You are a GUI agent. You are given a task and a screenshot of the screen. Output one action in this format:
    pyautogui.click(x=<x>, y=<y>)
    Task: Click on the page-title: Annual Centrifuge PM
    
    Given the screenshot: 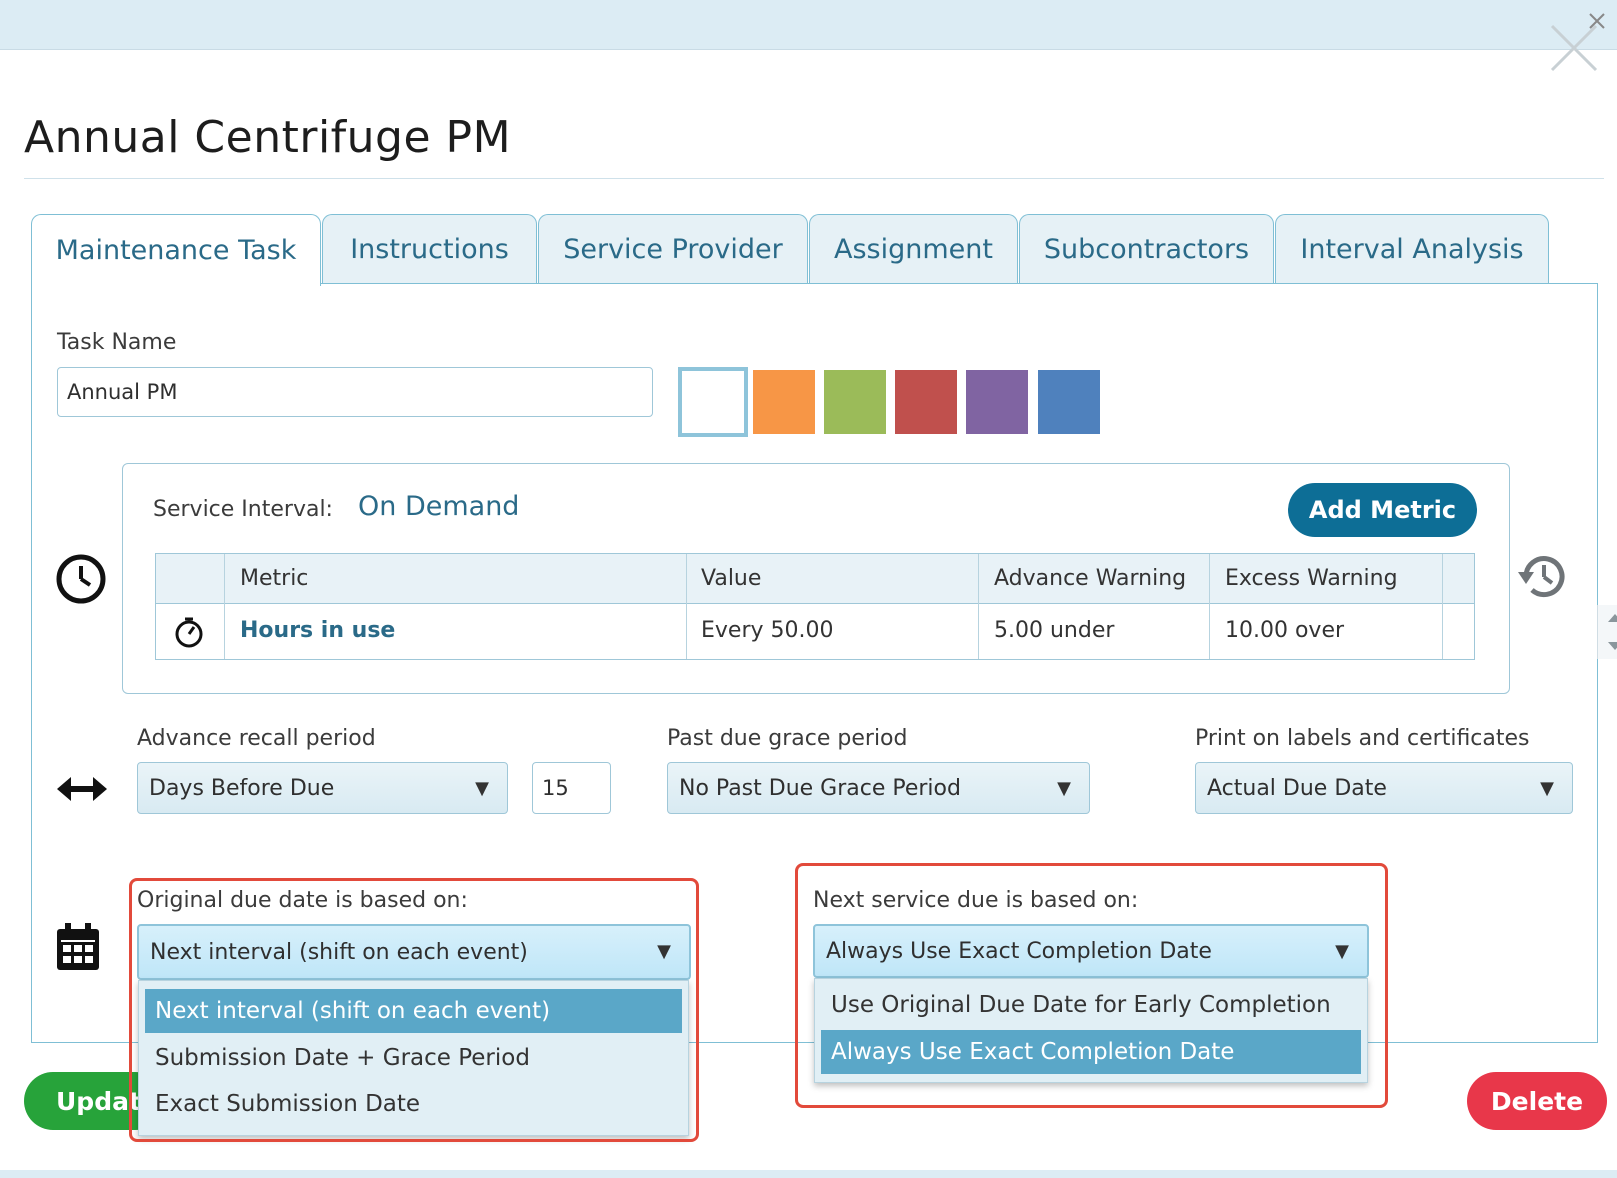 What is the action you would take?
    pyautogui.click(x=268, y=137)
    